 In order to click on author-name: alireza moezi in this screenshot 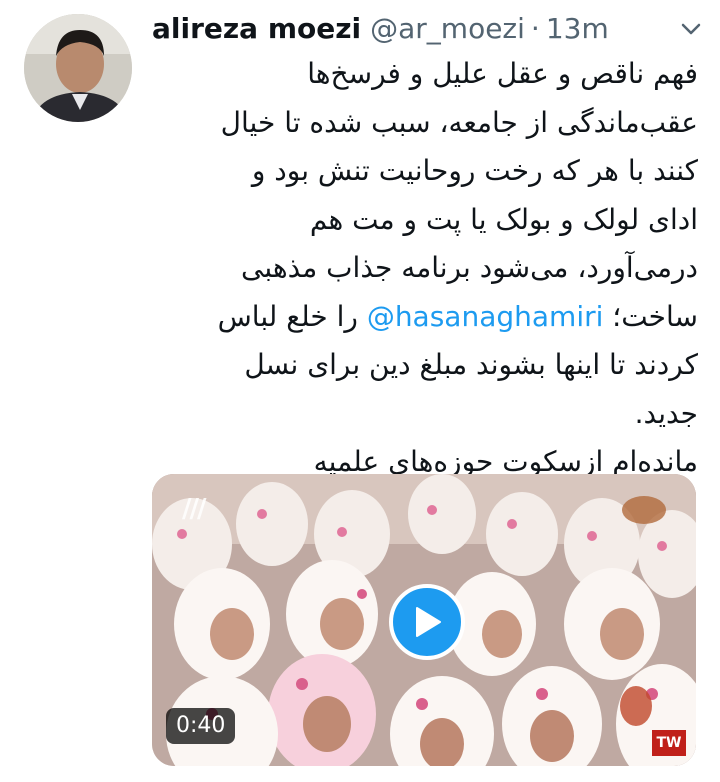, I will do `click(256, 28)`.